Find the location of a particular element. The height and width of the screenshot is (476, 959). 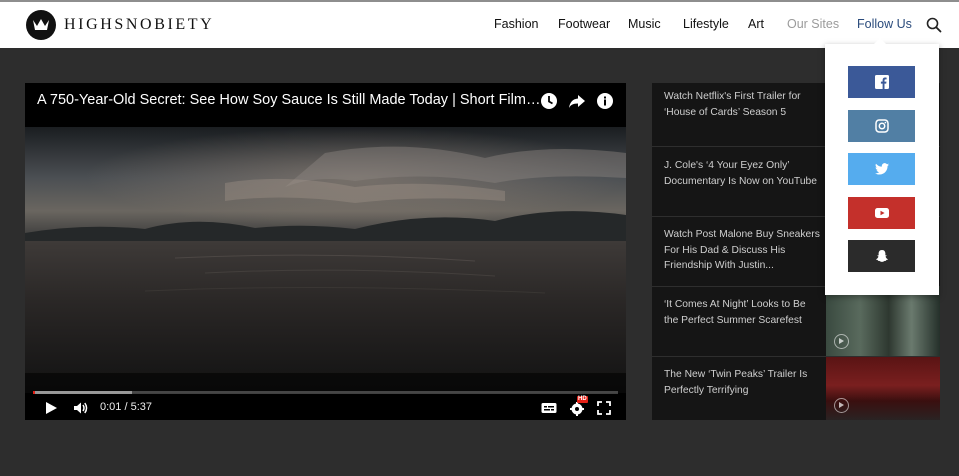

share-icon is located at coordinates (577, 101).